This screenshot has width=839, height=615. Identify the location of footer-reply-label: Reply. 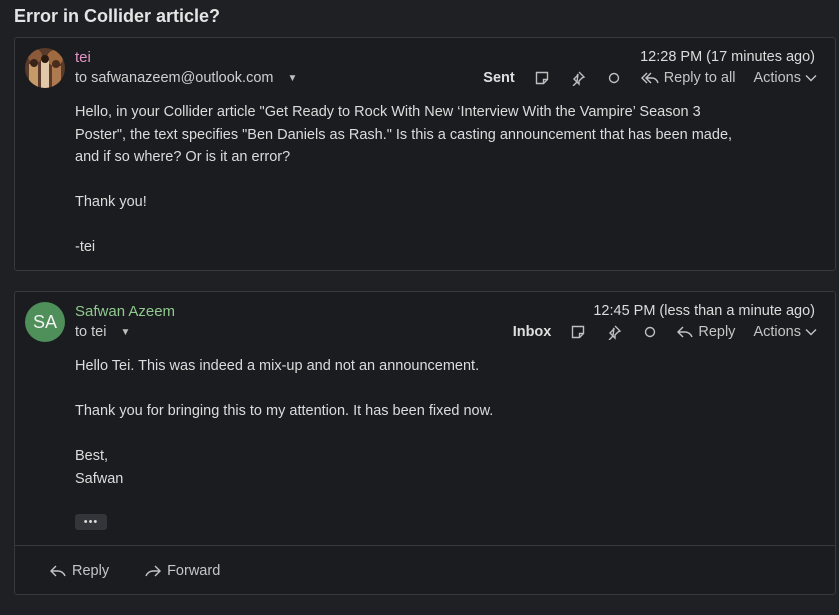
(91, 570).